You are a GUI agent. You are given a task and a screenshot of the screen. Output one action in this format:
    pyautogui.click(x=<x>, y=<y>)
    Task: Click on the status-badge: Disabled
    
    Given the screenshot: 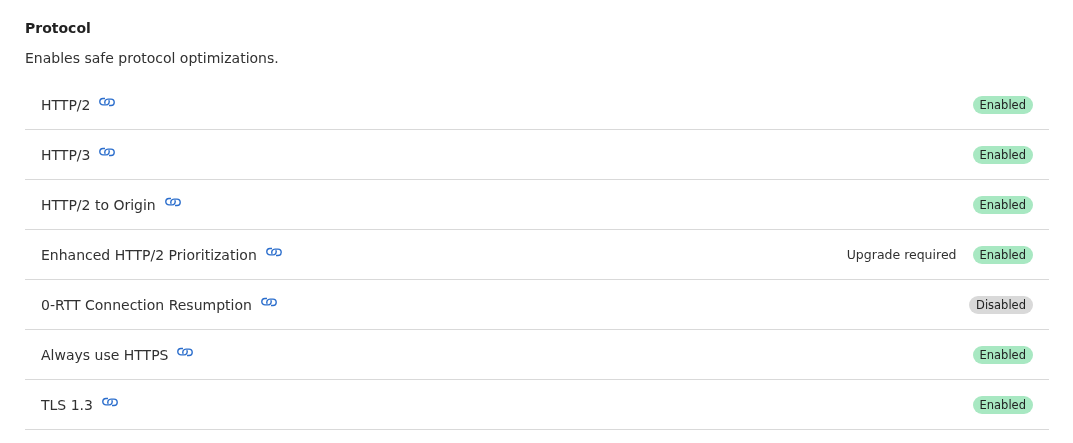 What is the action you would take?
    pyautogui.click(x=1001, y=304)
    